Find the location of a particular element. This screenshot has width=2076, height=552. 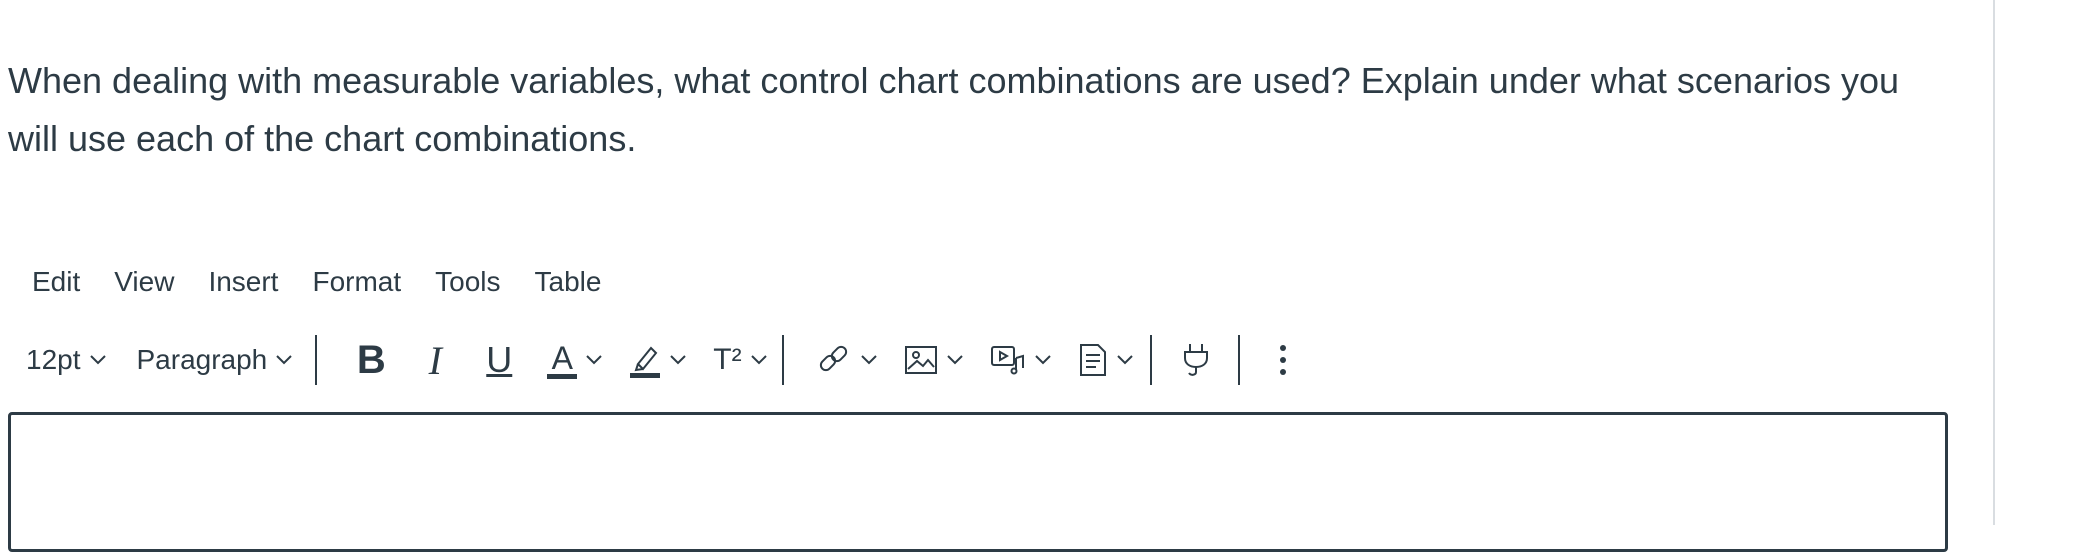

superscript-label: T² is located at coordinates (727, 359).